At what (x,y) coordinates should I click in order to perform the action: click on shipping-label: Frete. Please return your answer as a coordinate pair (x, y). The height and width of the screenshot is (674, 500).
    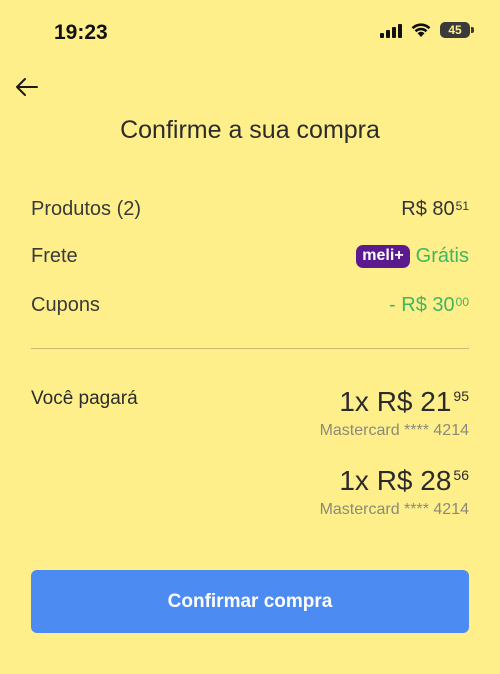
    Looking at the image, I should click on (54, 255).